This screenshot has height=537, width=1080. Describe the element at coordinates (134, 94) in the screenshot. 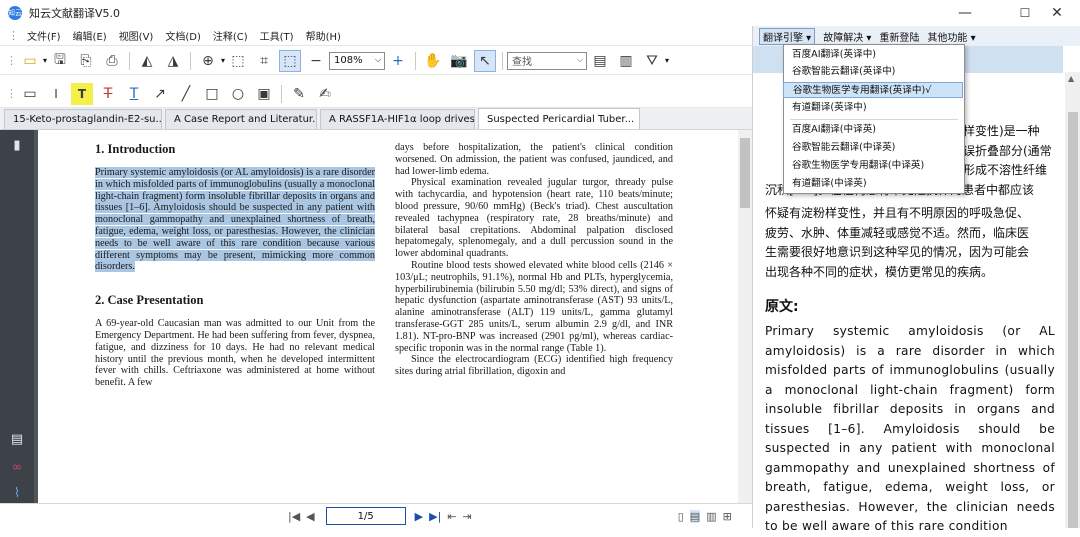

I see `underline-icon: T` at that location.